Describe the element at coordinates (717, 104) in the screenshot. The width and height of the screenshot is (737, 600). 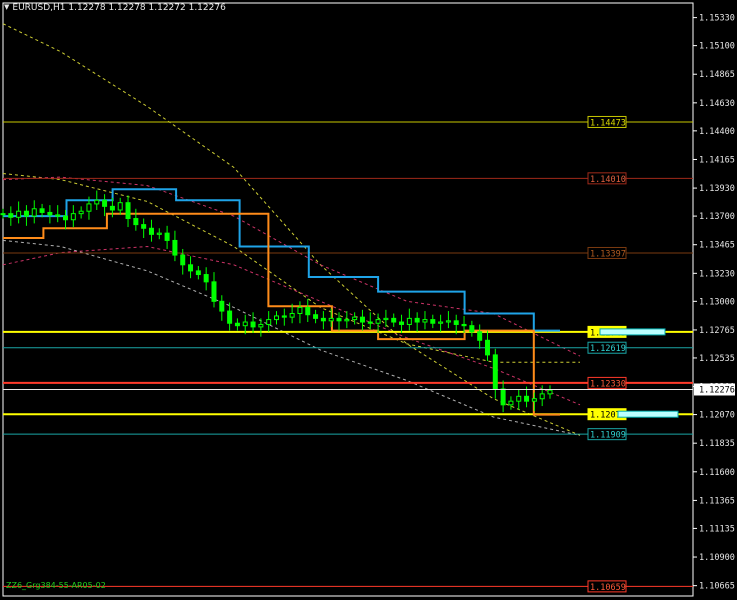
I see `y-tick-label: 1.14630` at that location.